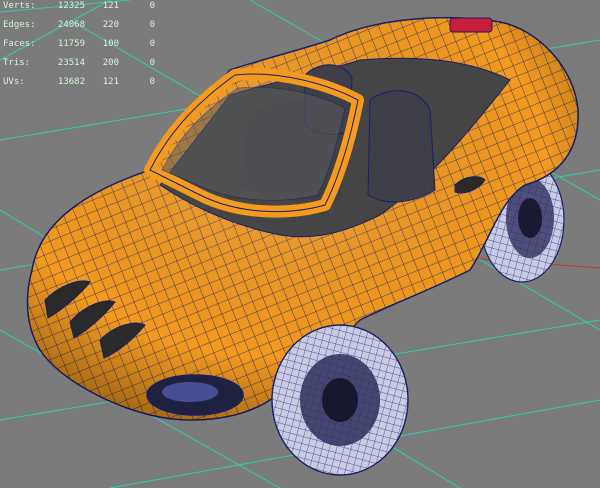 This screenshot has width=600, height=488. What do you see at coordinates (110, 25) in the screenshot?
I see `stat-selected: 220` at bounding box center [110, 25].